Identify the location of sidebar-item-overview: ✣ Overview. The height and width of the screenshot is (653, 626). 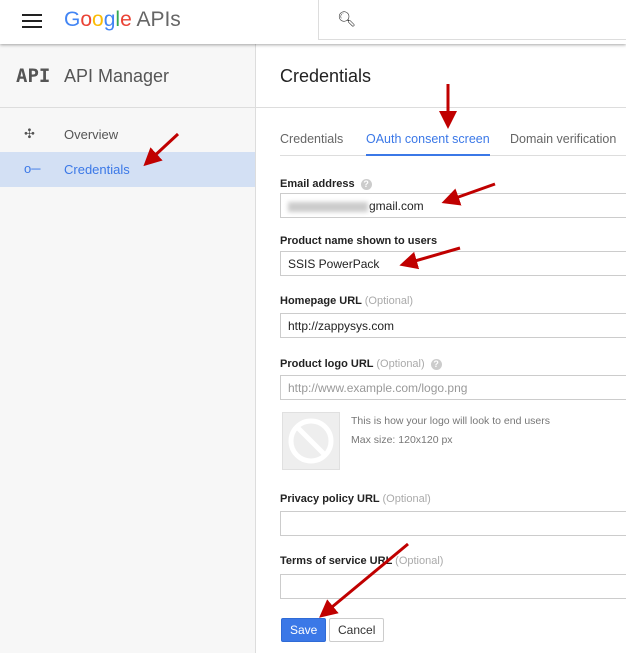
(127, 134).